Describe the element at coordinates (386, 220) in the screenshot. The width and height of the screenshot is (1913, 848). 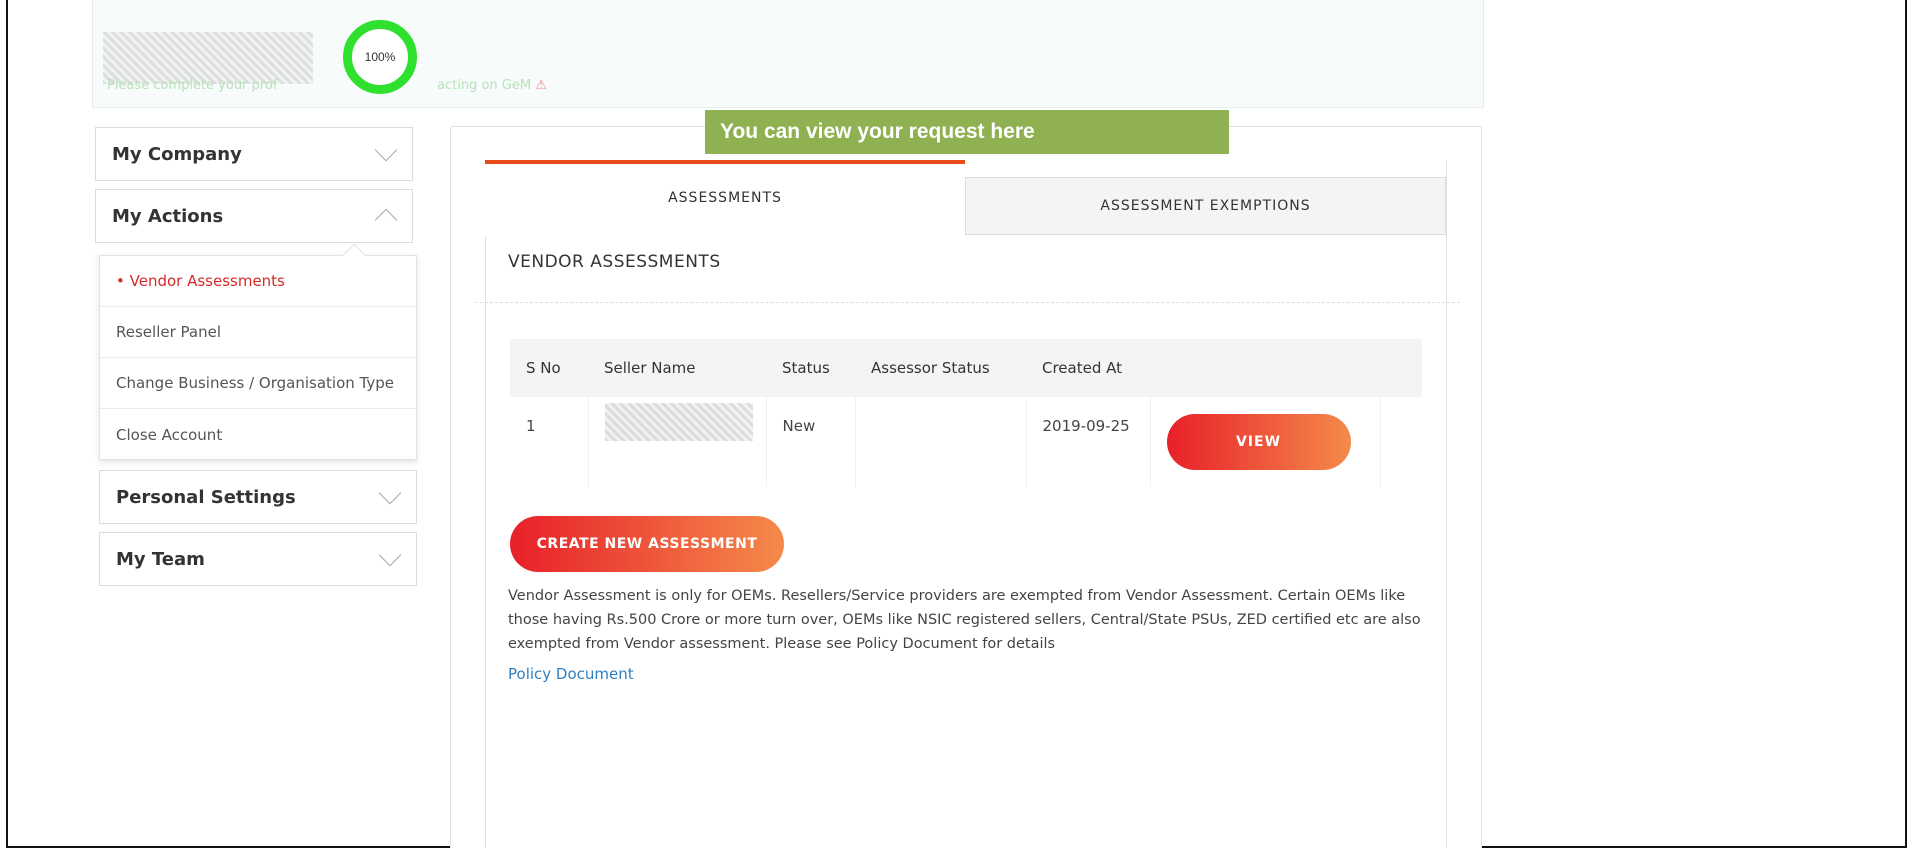
I see `chevron-up-icon` at that location.